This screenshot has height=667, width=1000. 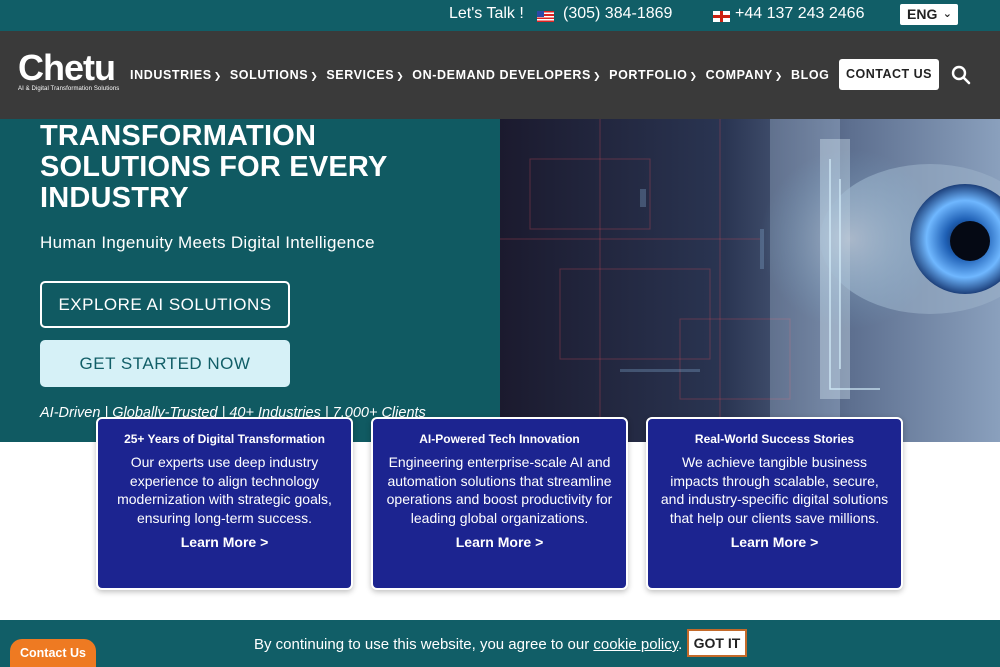 I want to click on us-phone-link: (305) 384-1869, so click(x=617, y=14).